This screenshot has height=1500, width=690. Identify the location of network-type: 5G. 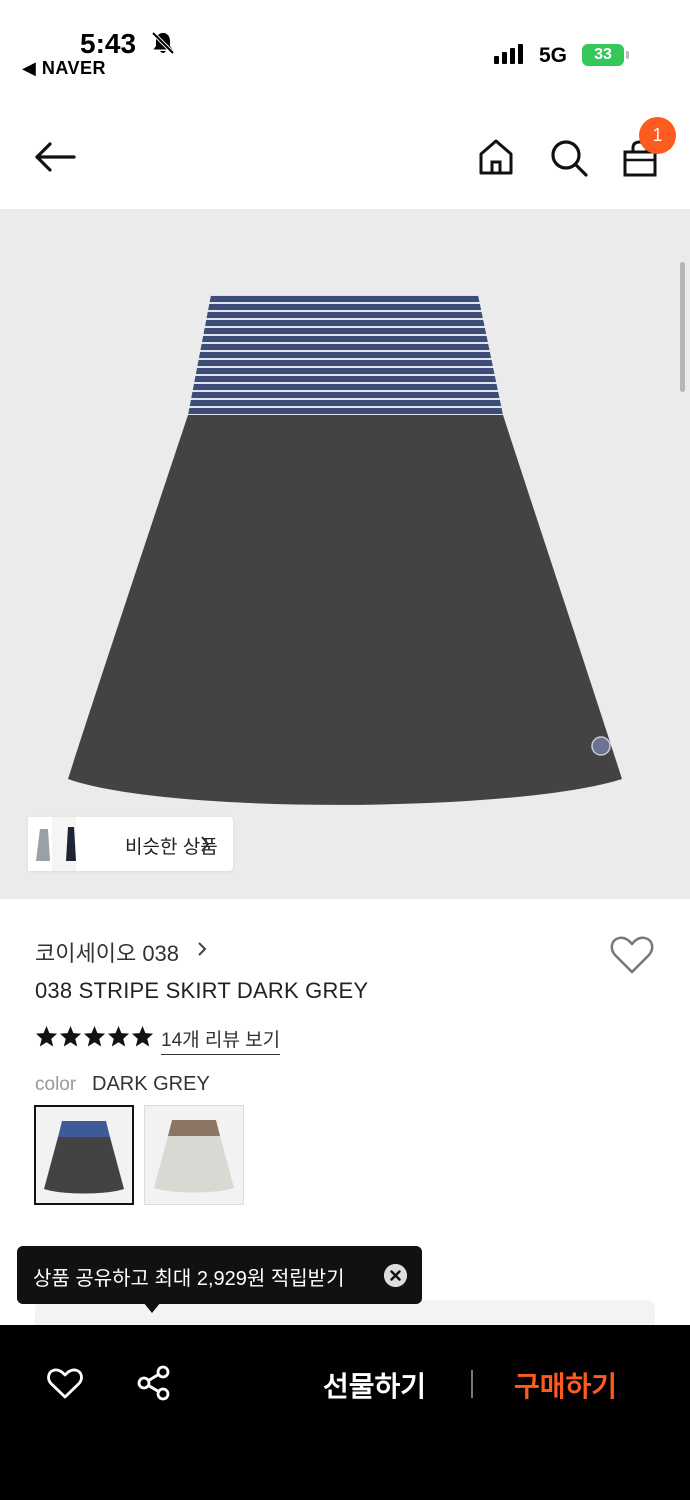
(553, 55).